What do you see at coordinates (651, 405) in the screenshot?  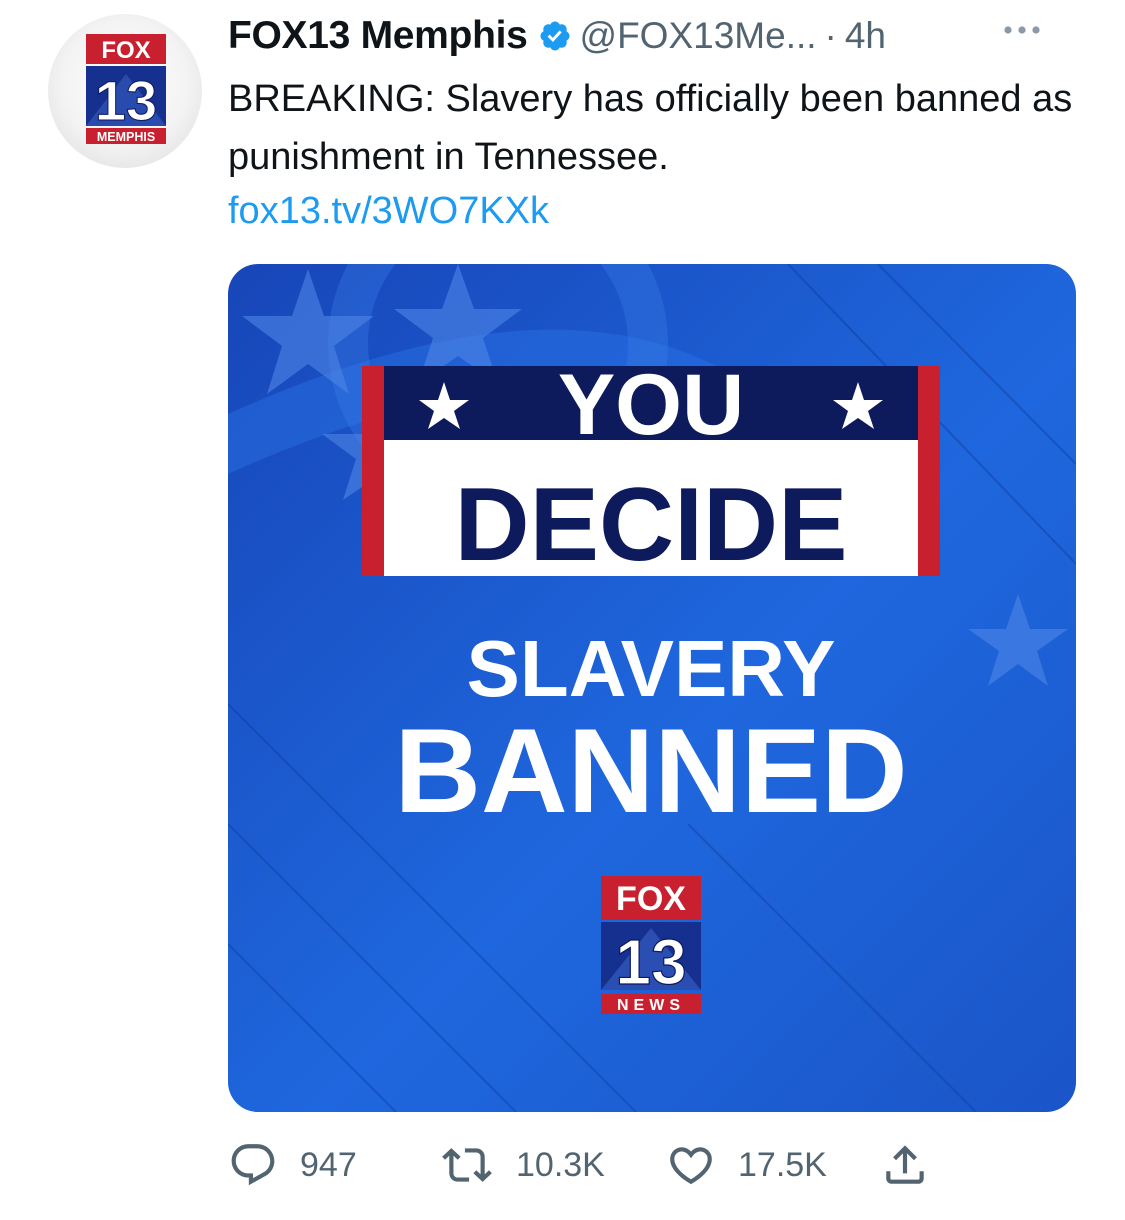 I see `banner-you-text: YOU` at bounding box center [651, 405].